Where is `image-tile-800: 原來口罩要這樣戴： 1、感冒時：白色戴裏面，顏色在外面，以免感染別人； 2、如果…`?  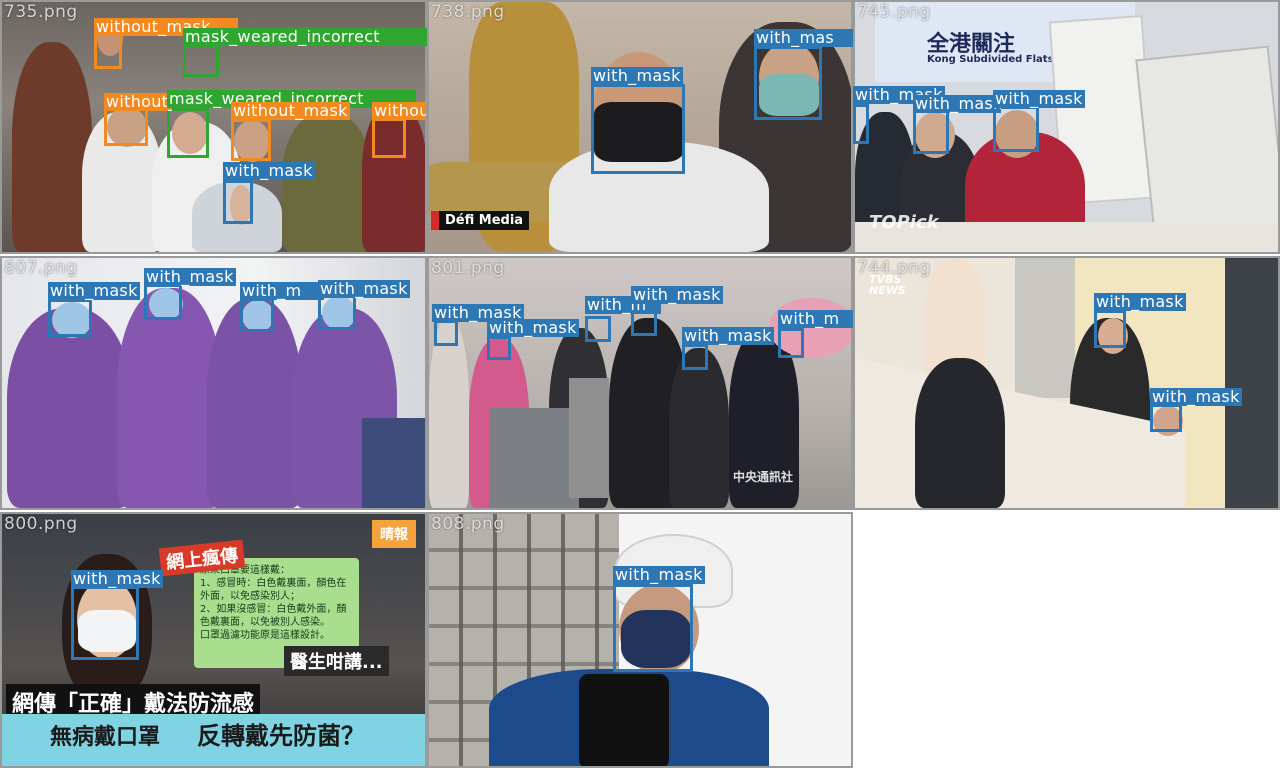
image-tile-800: 原來口罩要這樣戴： 1、感冒時：白色戴裏面，顏色在外面，以免感染別人； 2、如果… is located at coordinates (213, 640).